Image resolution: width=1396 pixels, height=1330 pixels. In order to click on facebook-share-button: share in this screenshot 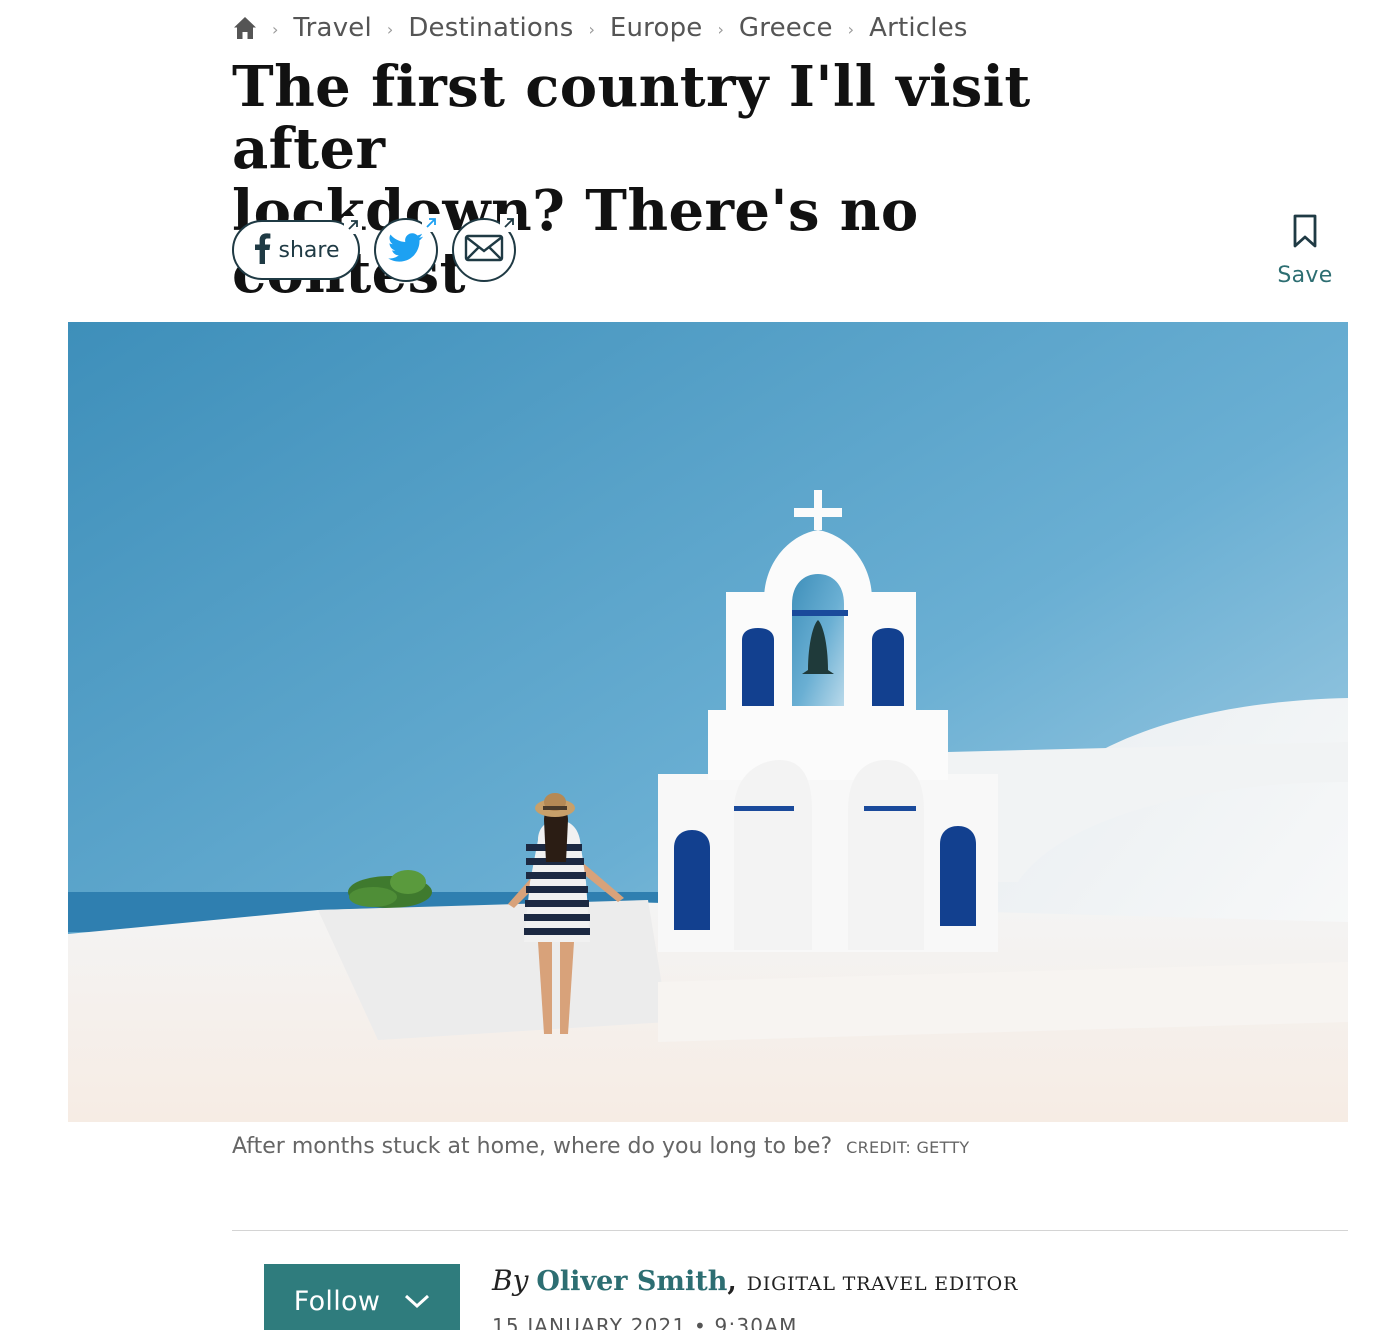, I will do `click(297, 248)`.